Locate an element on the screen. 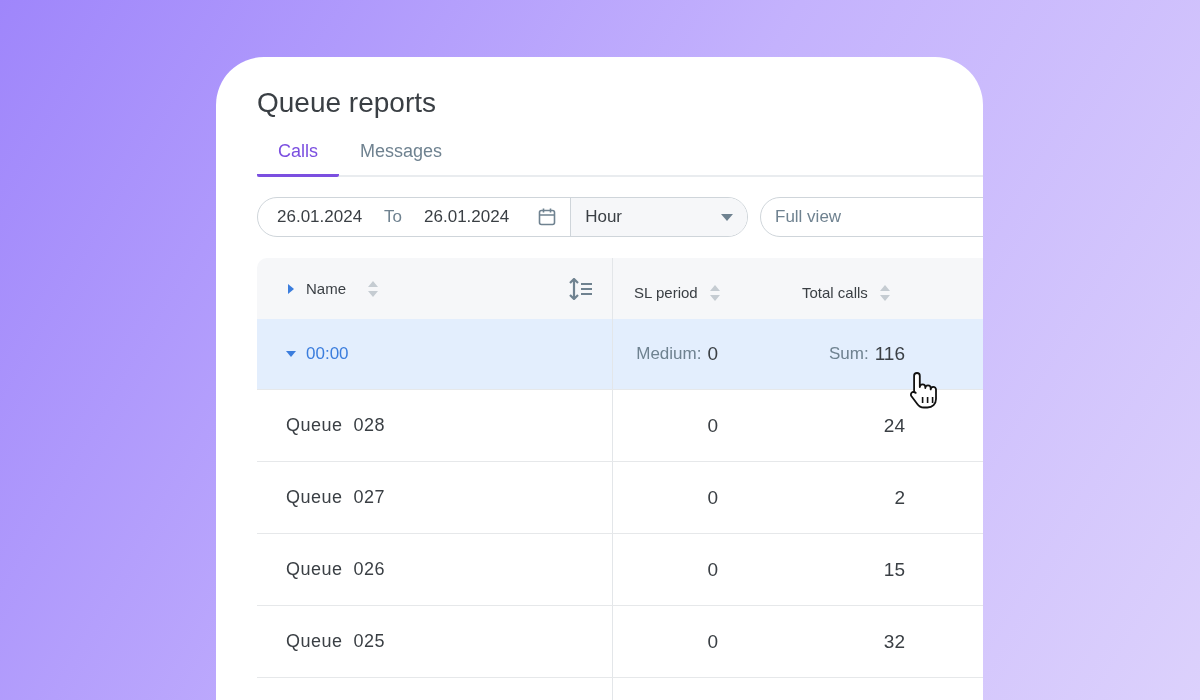 Image resolution: width=1200 pixels, height=700 pixels. column-header: Name is located at coordinates (326, 288).